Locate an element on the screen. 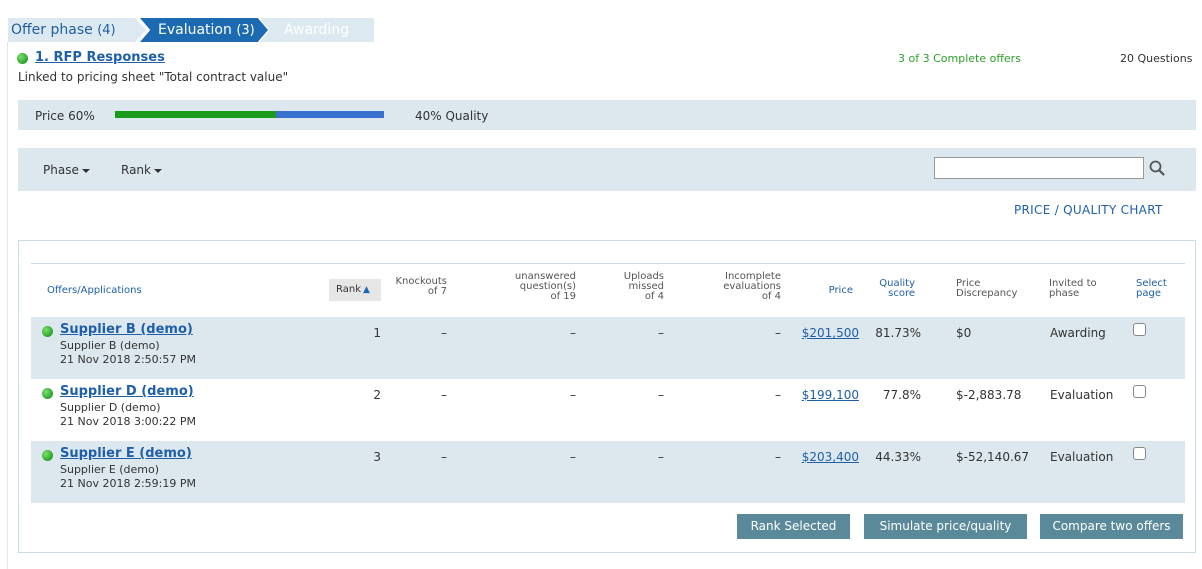 This screenshot has width=1202, height=569. search-icon is located at coordinates (1157, 168).